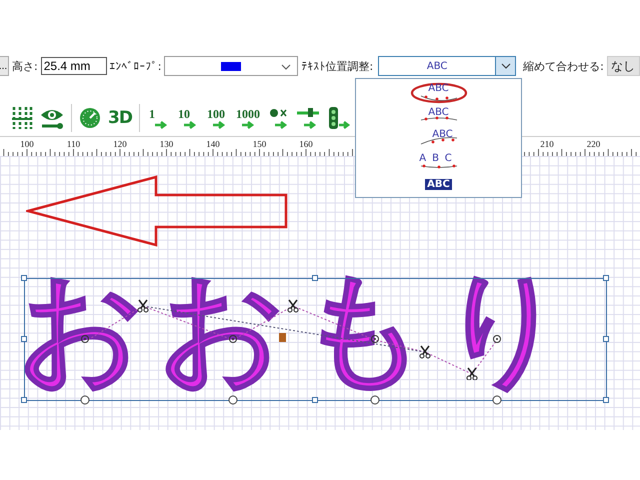 The width and height of the screenshot is (640, 480). What do you see at coordinates (623, 66) in the screenshot?
I see `fit-field: なし` at bounding box center [623, 66].